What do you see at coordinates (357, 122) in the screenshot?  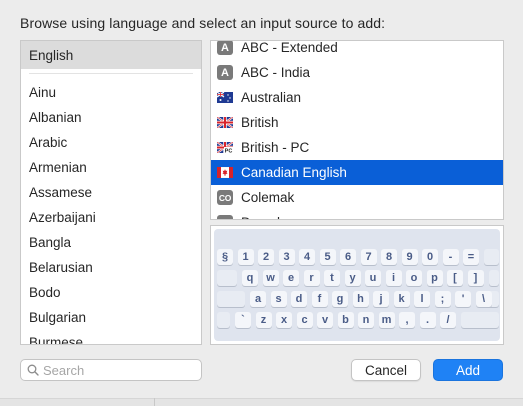 I see `input-source-item: British` at bounding box center [357, 122].